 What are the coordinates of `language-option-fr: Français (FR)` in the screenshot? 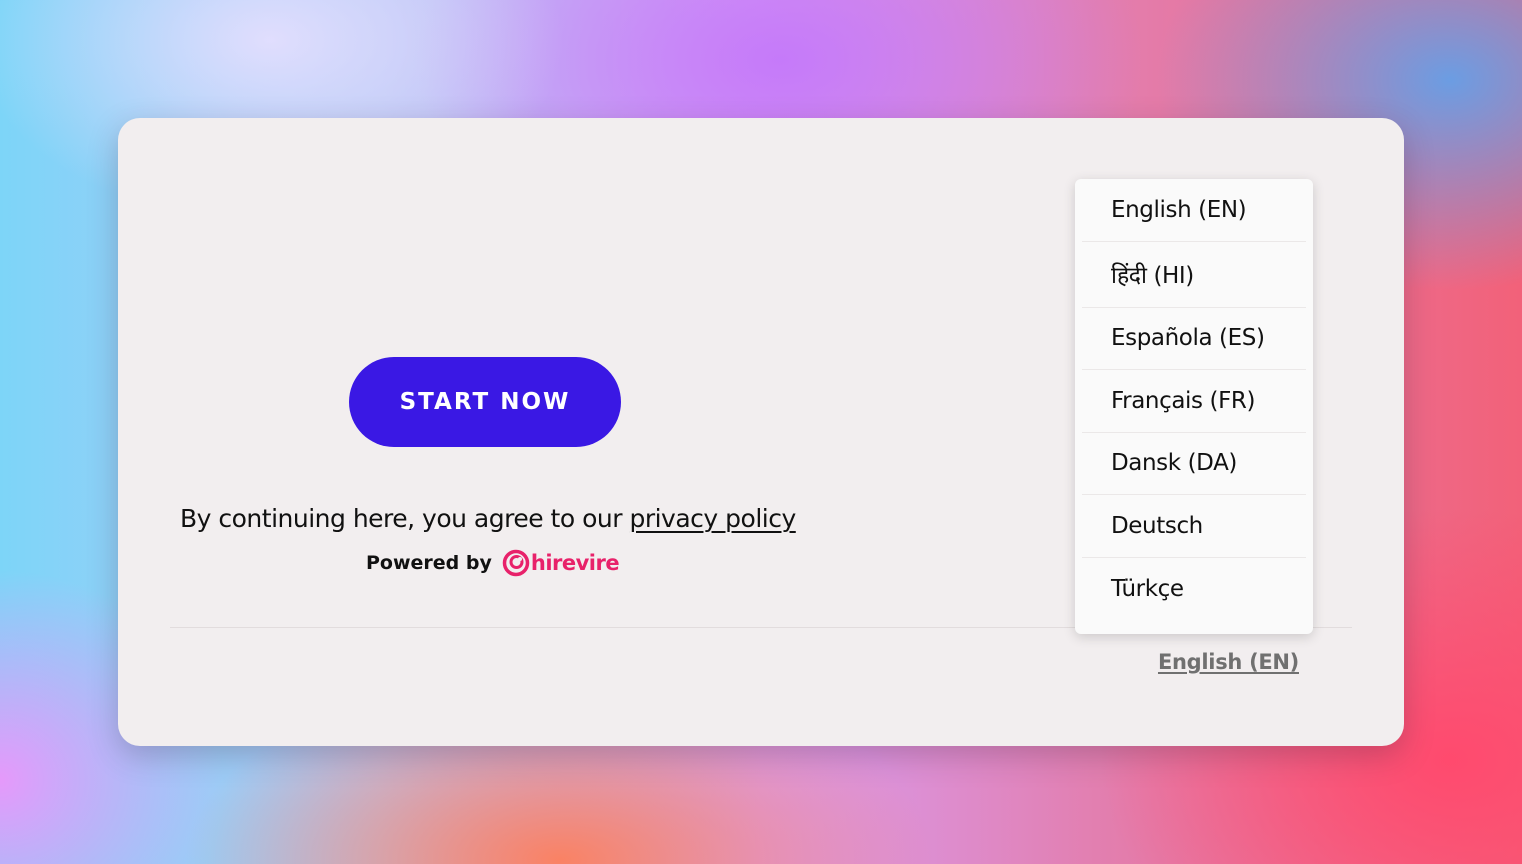 It's located at (1194, 401).